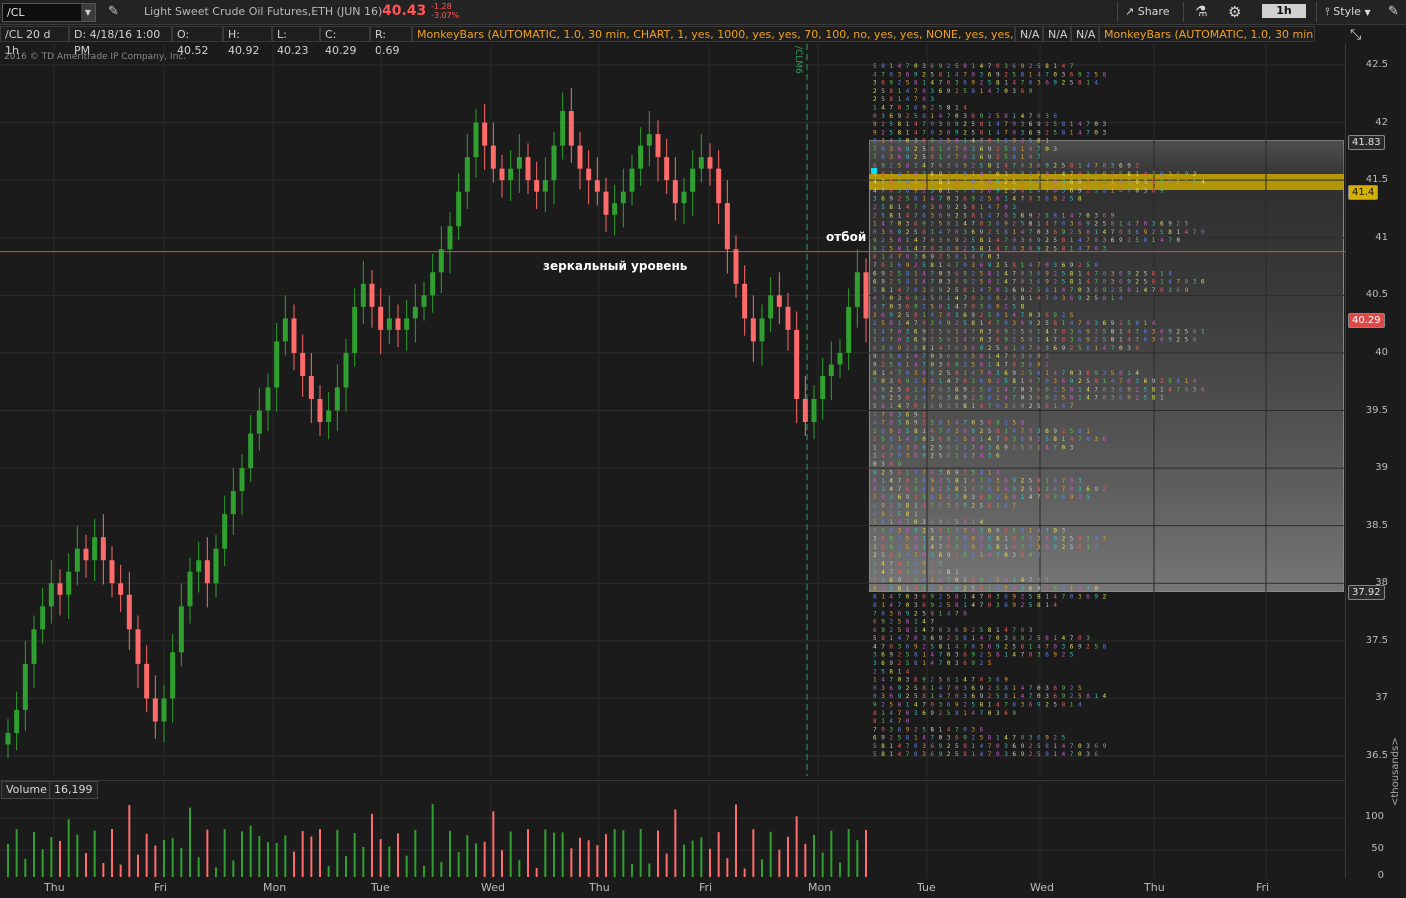 The image size is (1406, 898). I want to click on drawing-pencil-icon: ✎, so click(1393, 12).